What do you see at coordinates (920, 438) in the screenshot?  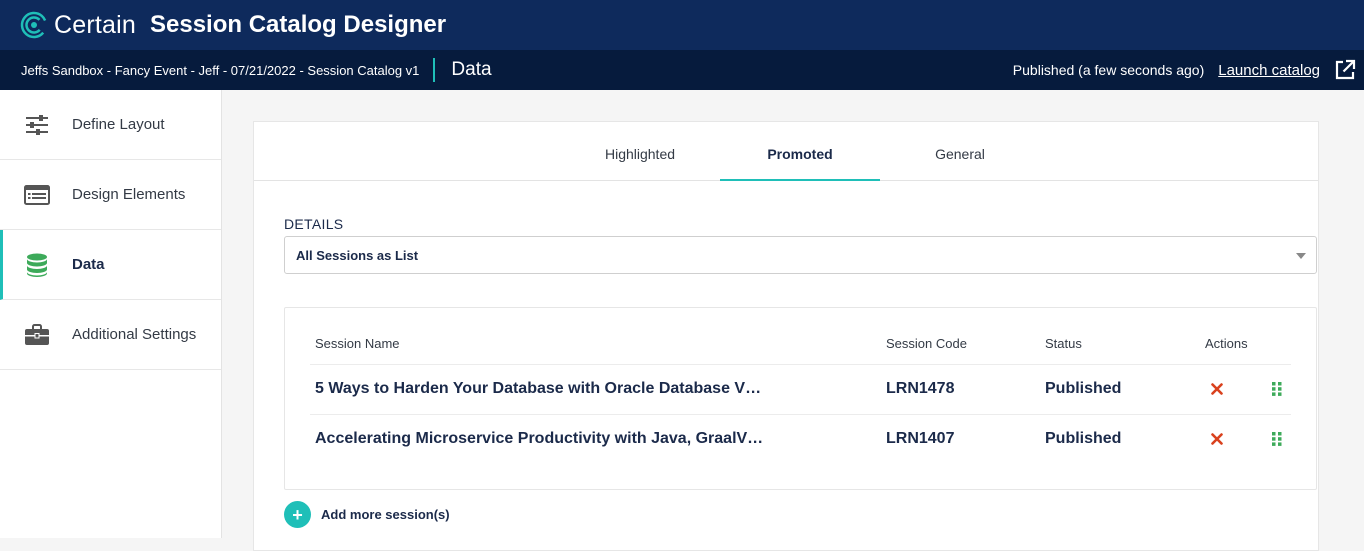 I see `session-code: LRN1407` at bounding box center [920, 438].